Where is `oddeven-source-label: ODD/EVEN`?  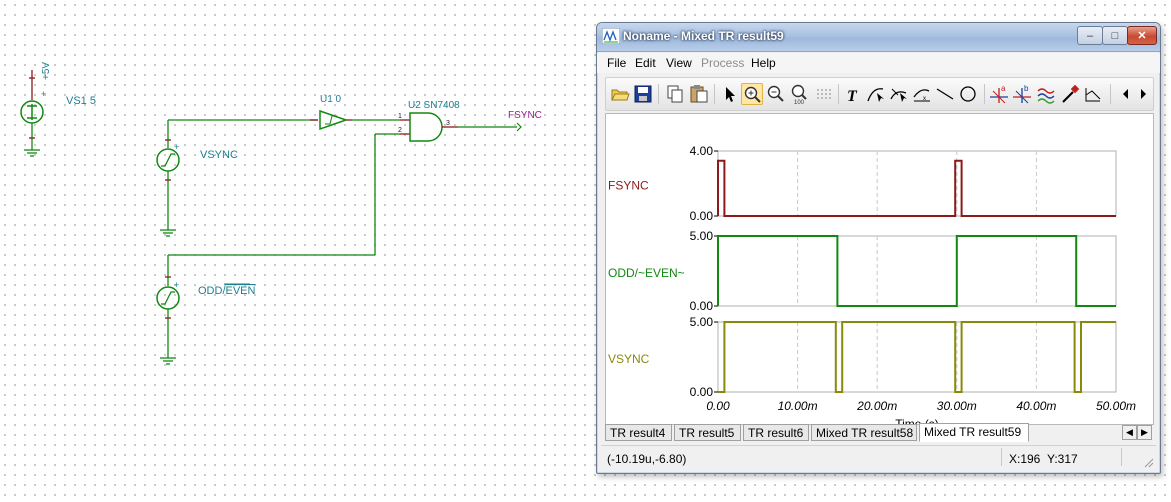
oddeven-source-label: ODD/EVEN is located at coordinates (227, 291).